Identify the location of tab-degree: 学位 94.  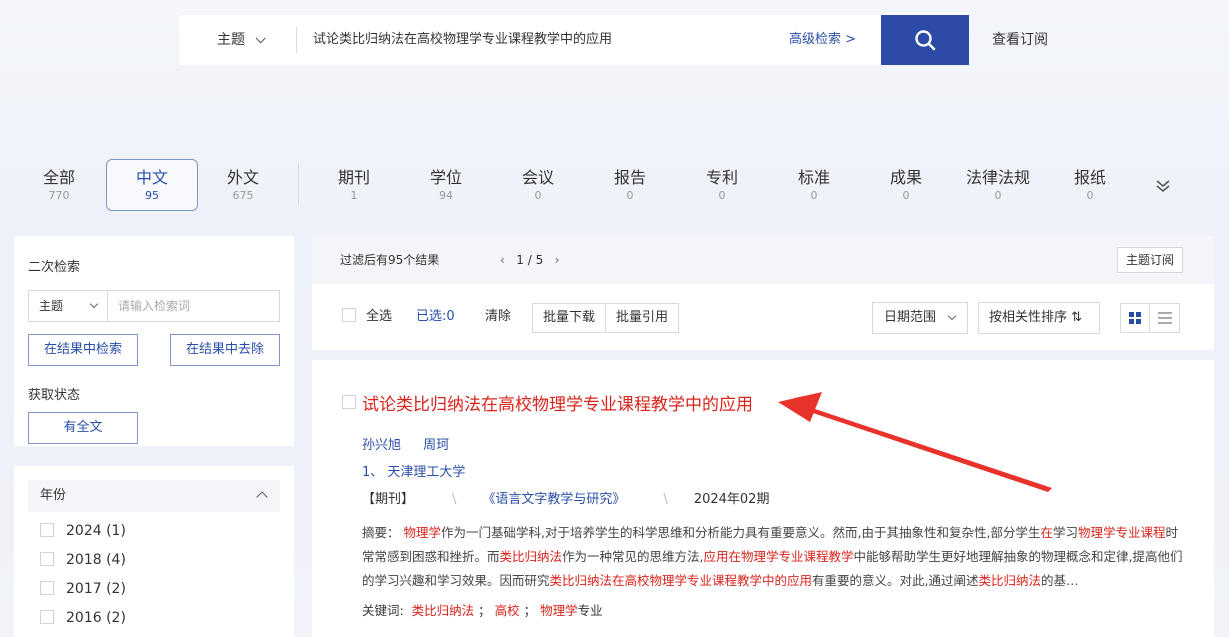
(446, 185).